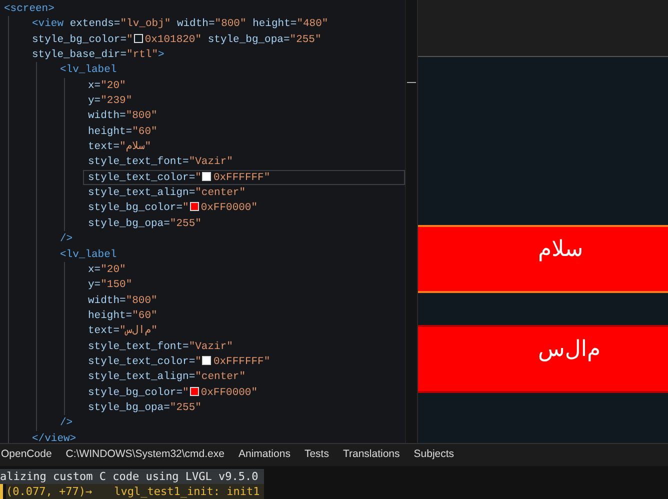  What do you see at coordinates (543, 359) in the screenshot?
I see `preview-label: ﻡﺍﻝﺱ` at bounding box center [543, 359].